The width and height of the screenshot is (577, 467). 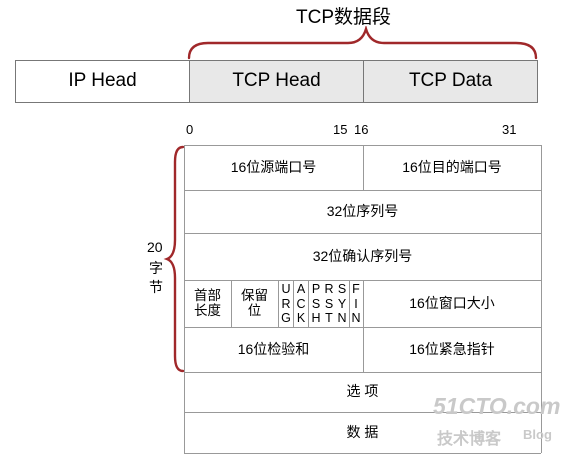 I want to click on side-label-zi: 字, so click(x=156, y=268).